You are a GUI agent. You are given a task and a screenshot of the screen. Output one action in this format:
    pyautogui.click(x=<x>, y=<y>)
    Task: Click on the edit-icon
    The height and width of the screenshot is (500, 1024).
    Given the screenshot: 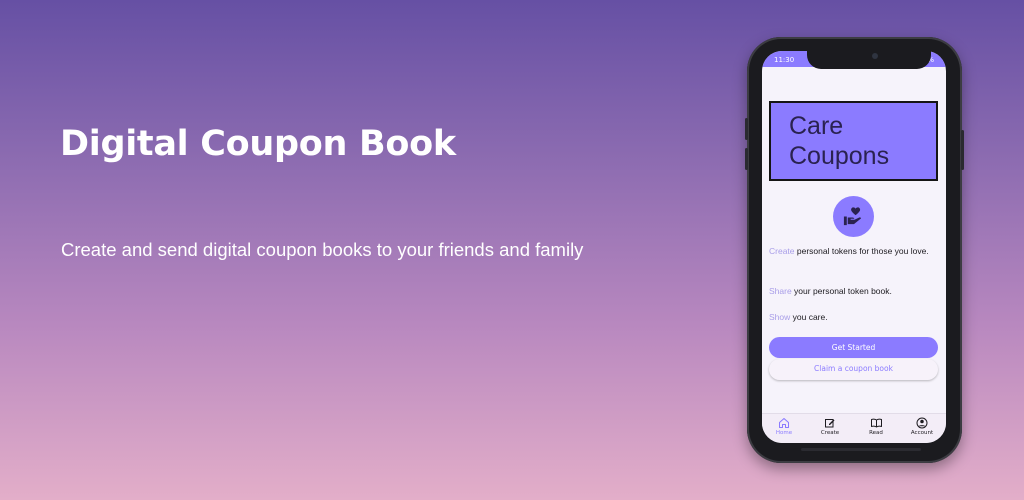 What is the action you would take?
    pyautogui.click(x=830, y=423)
    